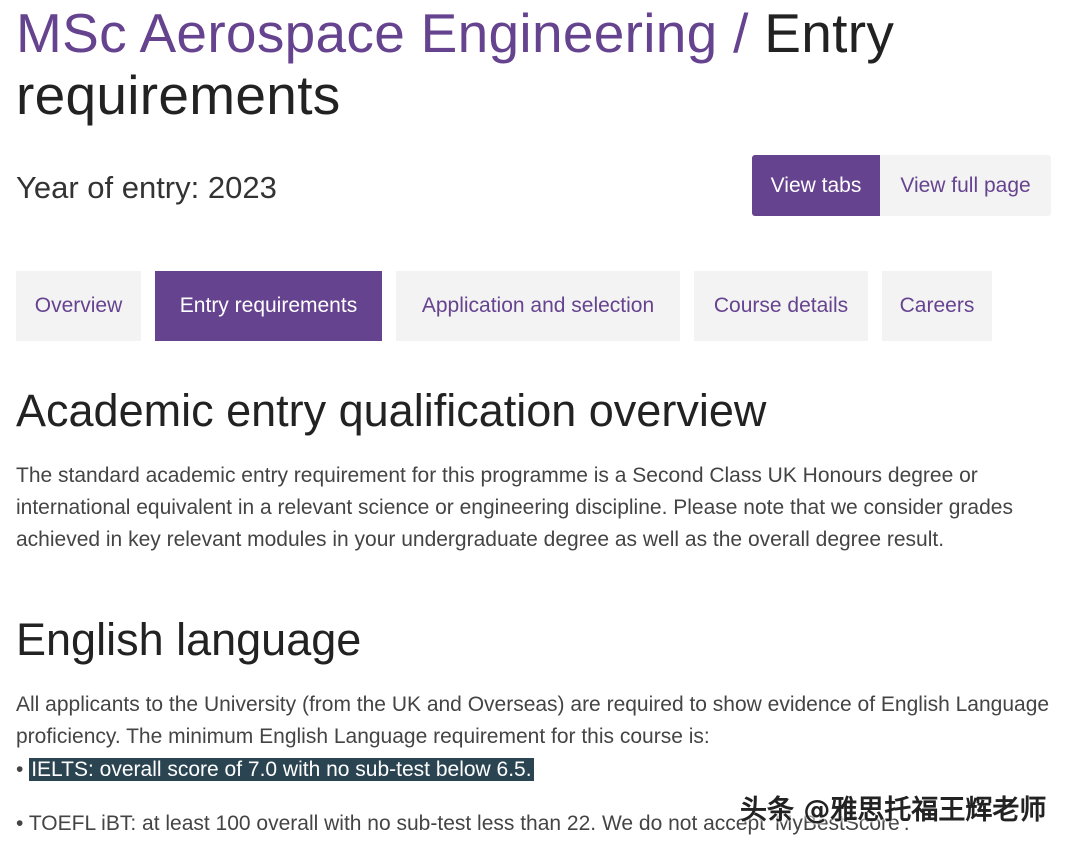 This screenshot has width=1072, height=849. What do you see at coordinates (268, 306) in the screenshot?
I see `tab-entry-requirements: Entry requirements` at bounding box center [268, 306].